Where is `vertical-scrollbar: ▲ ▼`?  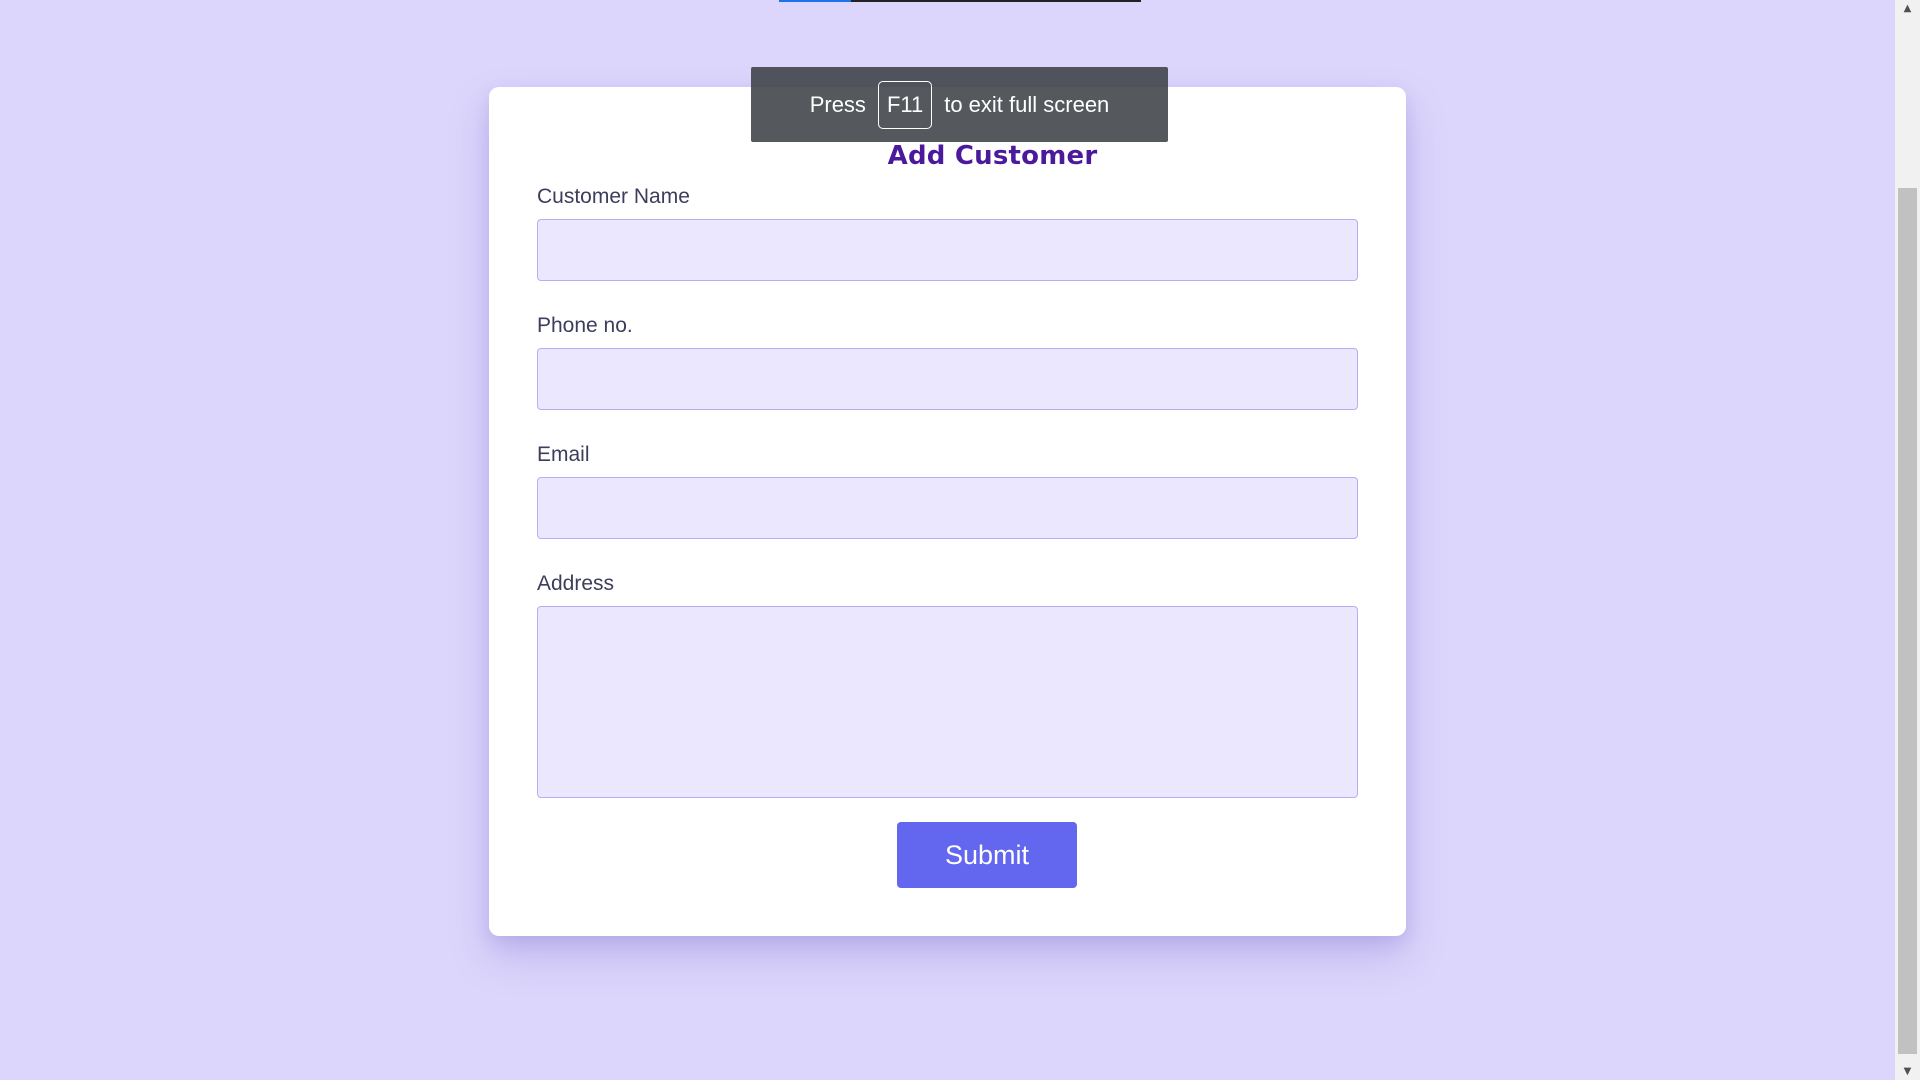
vertical-scrollbar: ▲ ▼ is located at coordinates (1907, 540).